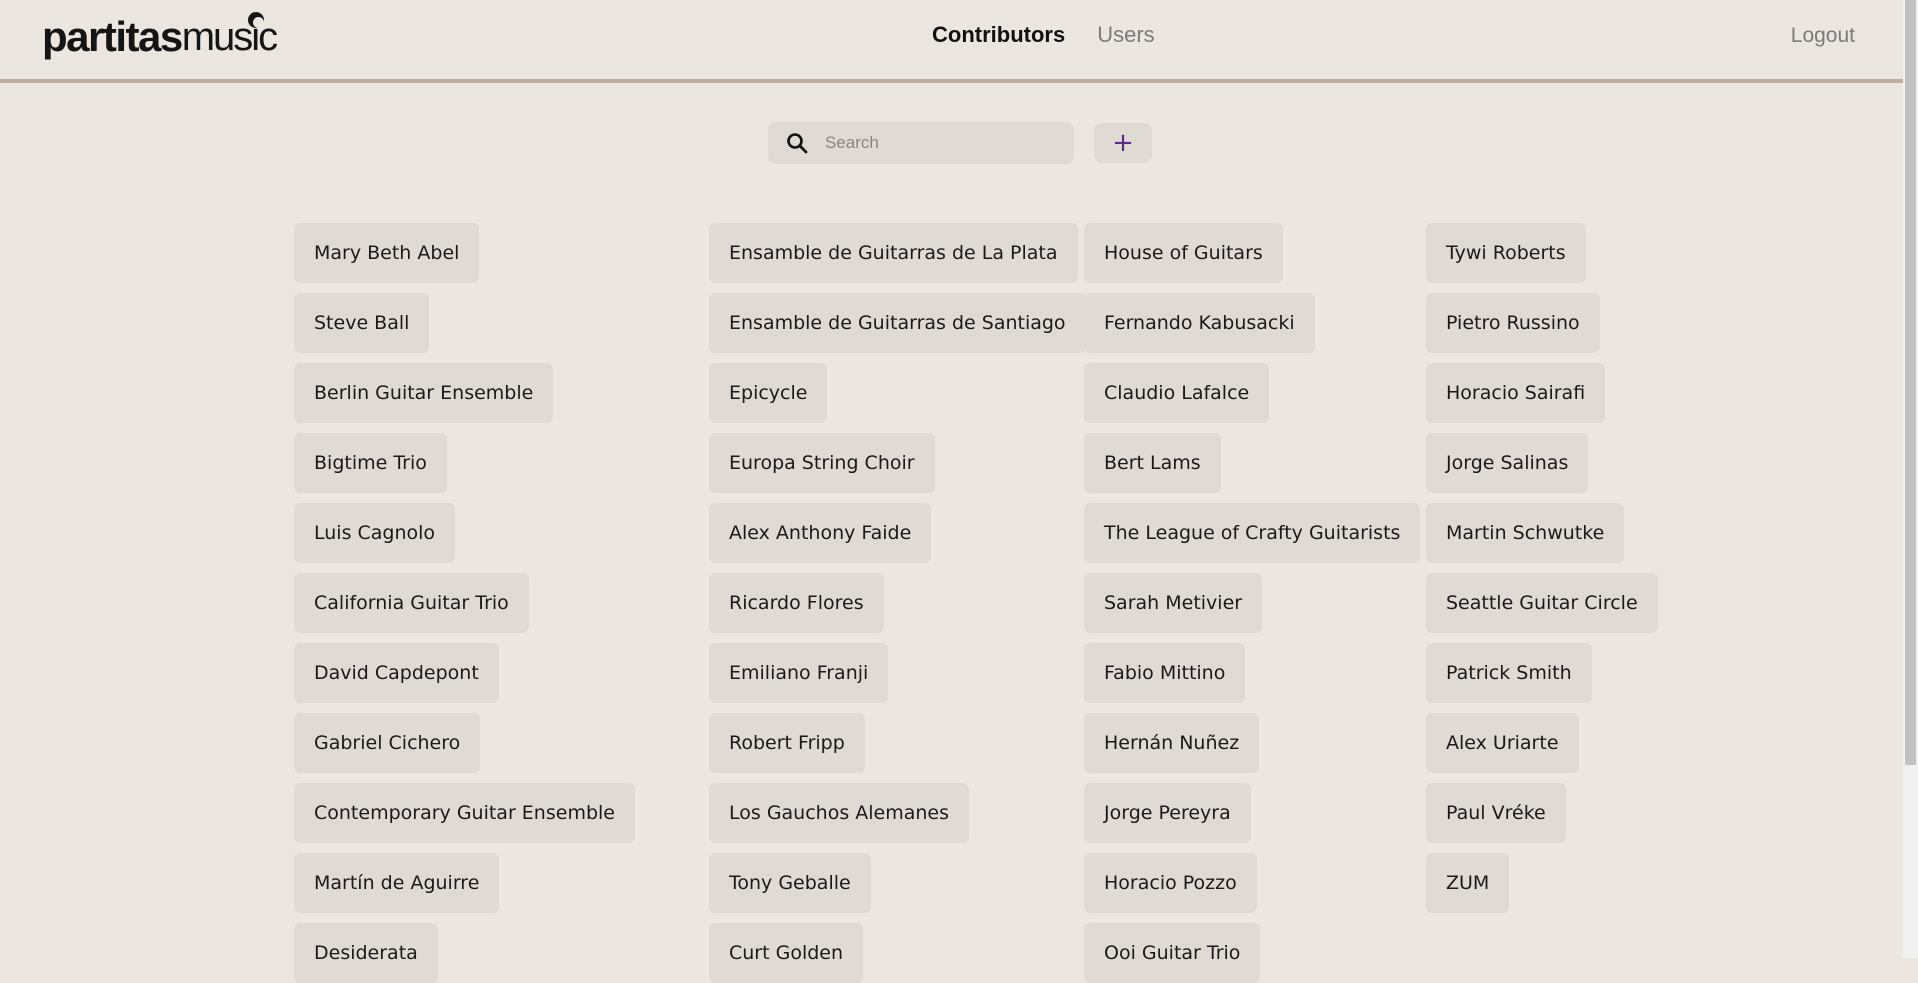  I want to click on contributor-item: Claudio Lafalce, so click(1177, 393).